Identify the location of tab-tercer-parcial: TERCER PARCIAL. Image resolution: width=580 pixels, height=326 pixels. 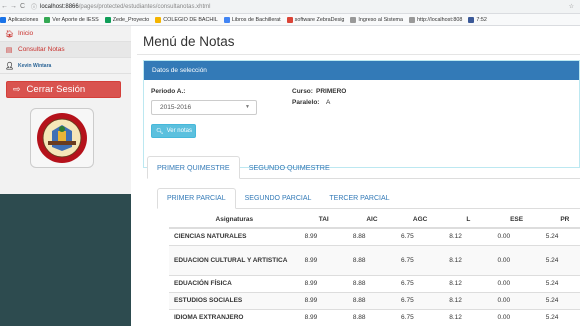
(359, 198).